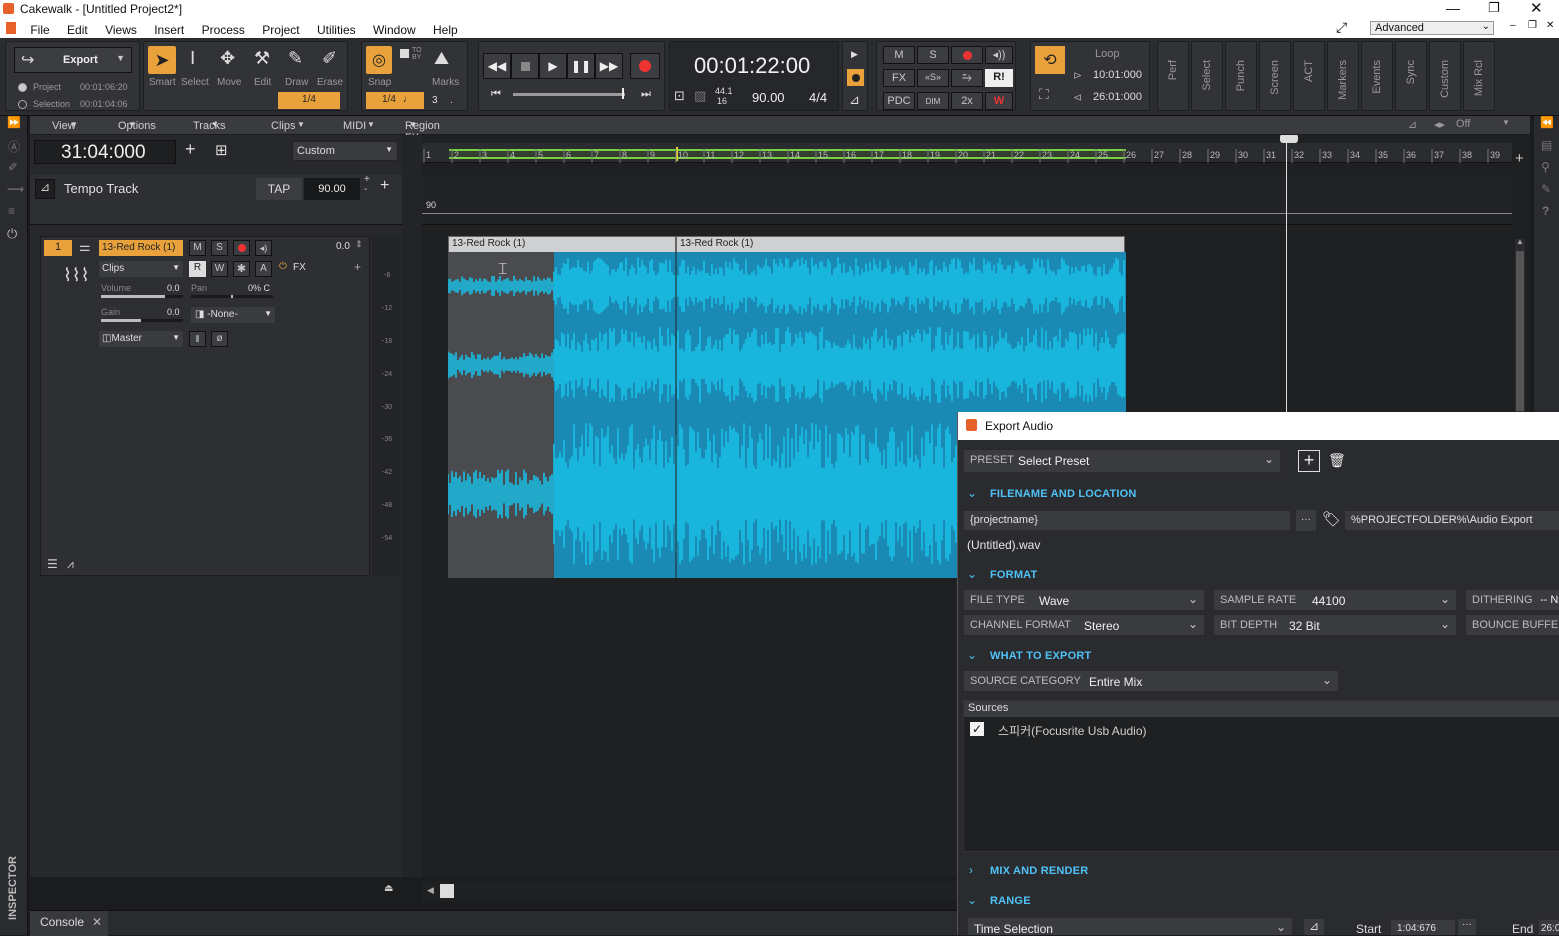 The height and width of the screenshot is (936, 1559). What do you see at coordinates (1445, 76) in the screenshot?
I see `module-custom: Custom` at bounding box center [1445, 76].